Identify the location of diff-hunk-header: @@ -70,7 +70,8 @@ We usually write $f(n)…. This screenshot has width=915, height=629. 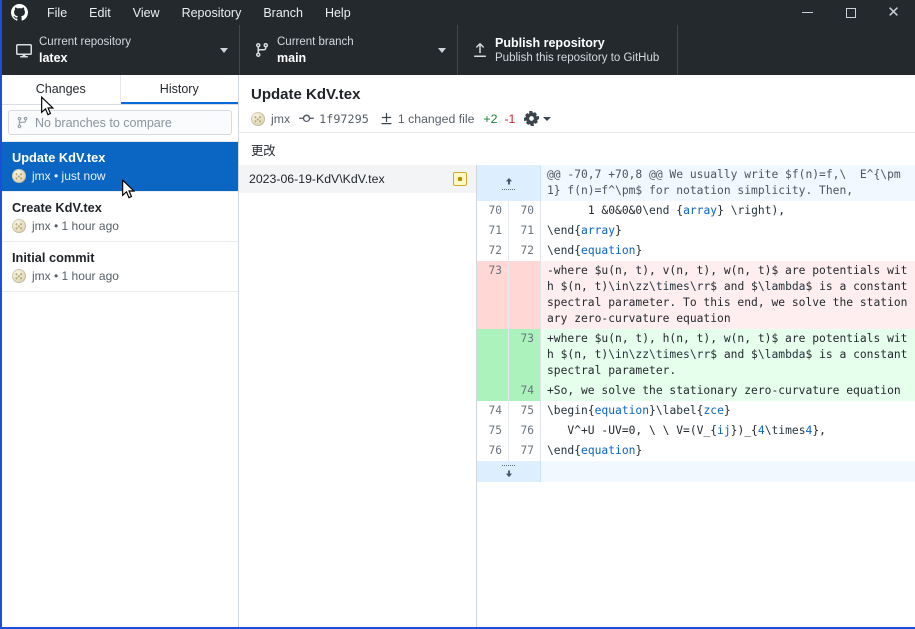
(696, 183).